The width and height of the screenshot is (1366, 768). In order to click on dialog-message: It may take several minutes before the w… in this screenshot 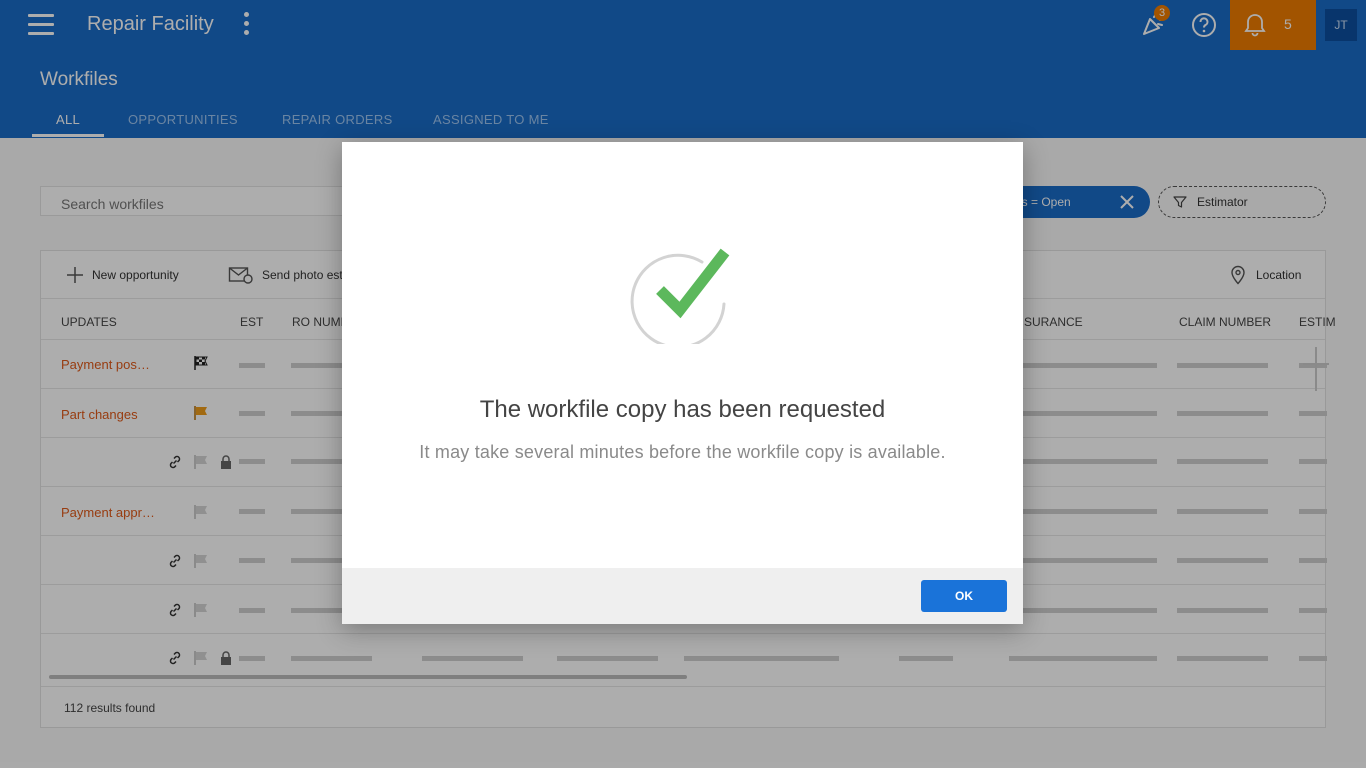, I will do `click(682, 452)`.